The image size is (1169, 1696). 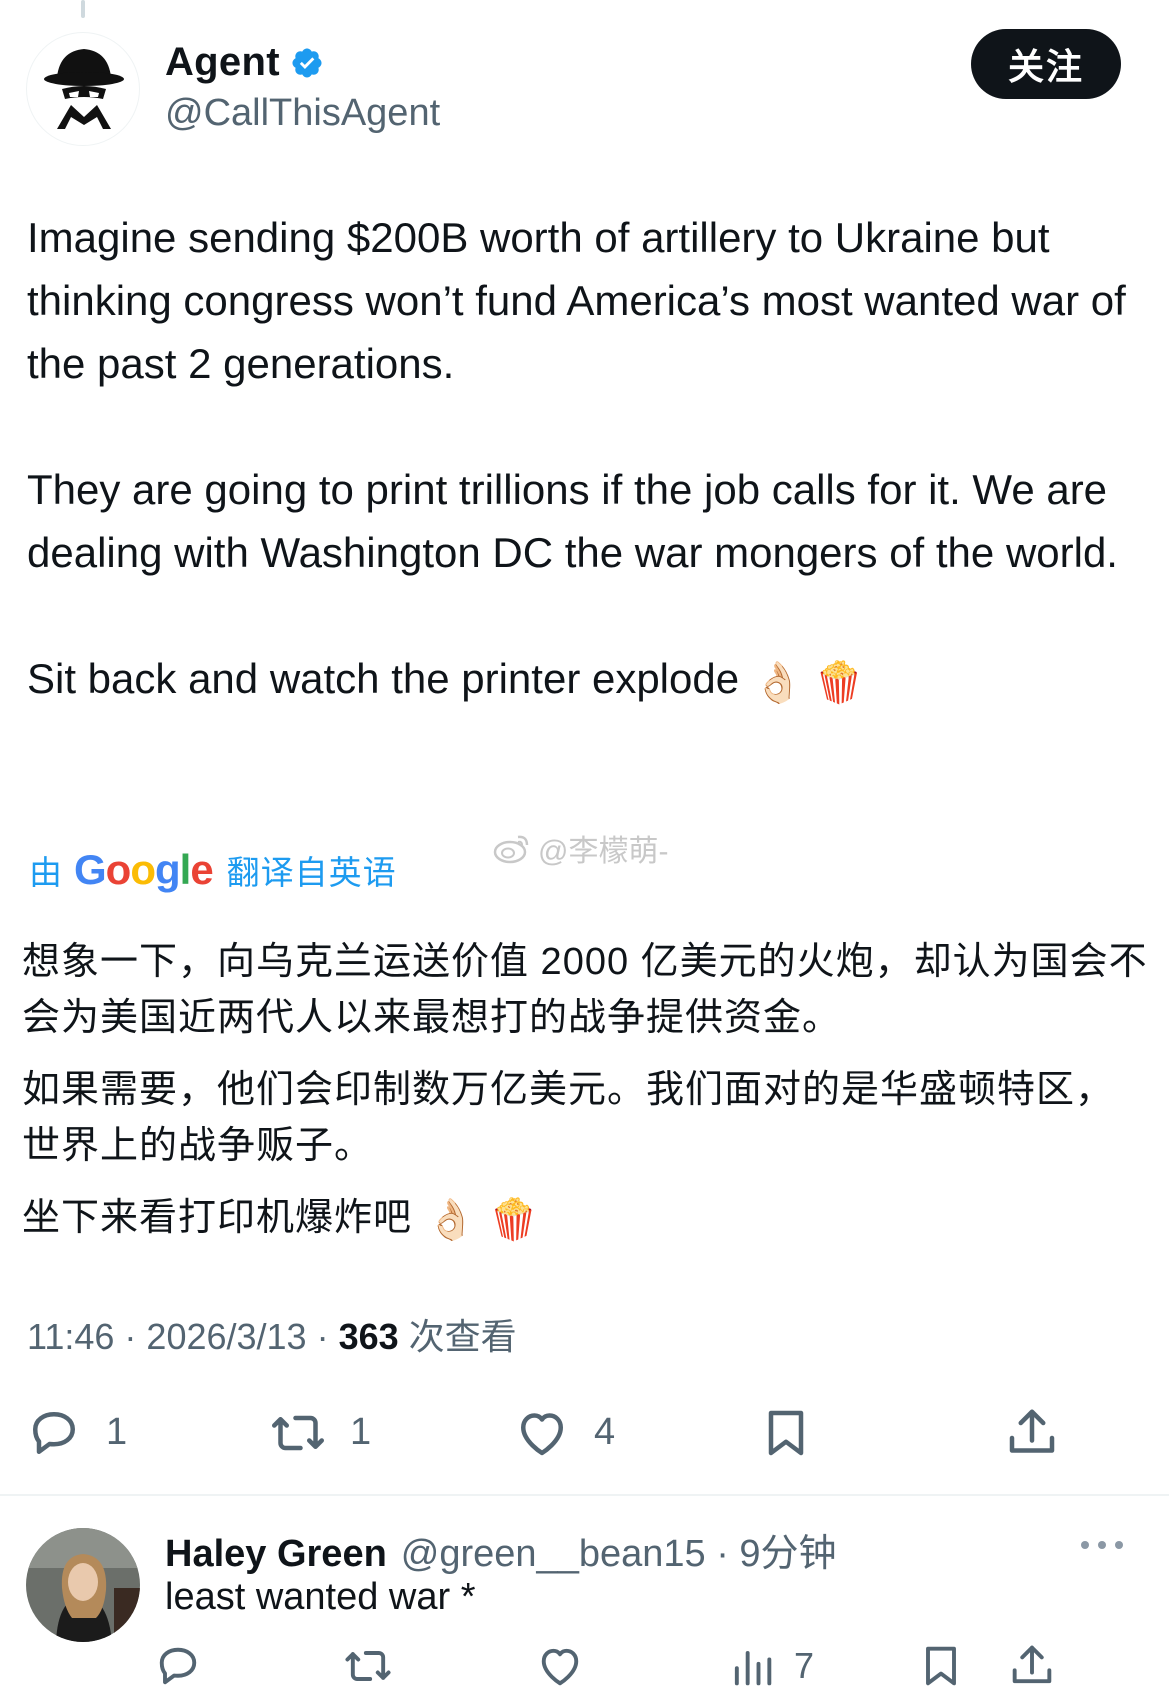 I want to click on tweet-date: 2026/3/13, so click(x=226, y=1336).